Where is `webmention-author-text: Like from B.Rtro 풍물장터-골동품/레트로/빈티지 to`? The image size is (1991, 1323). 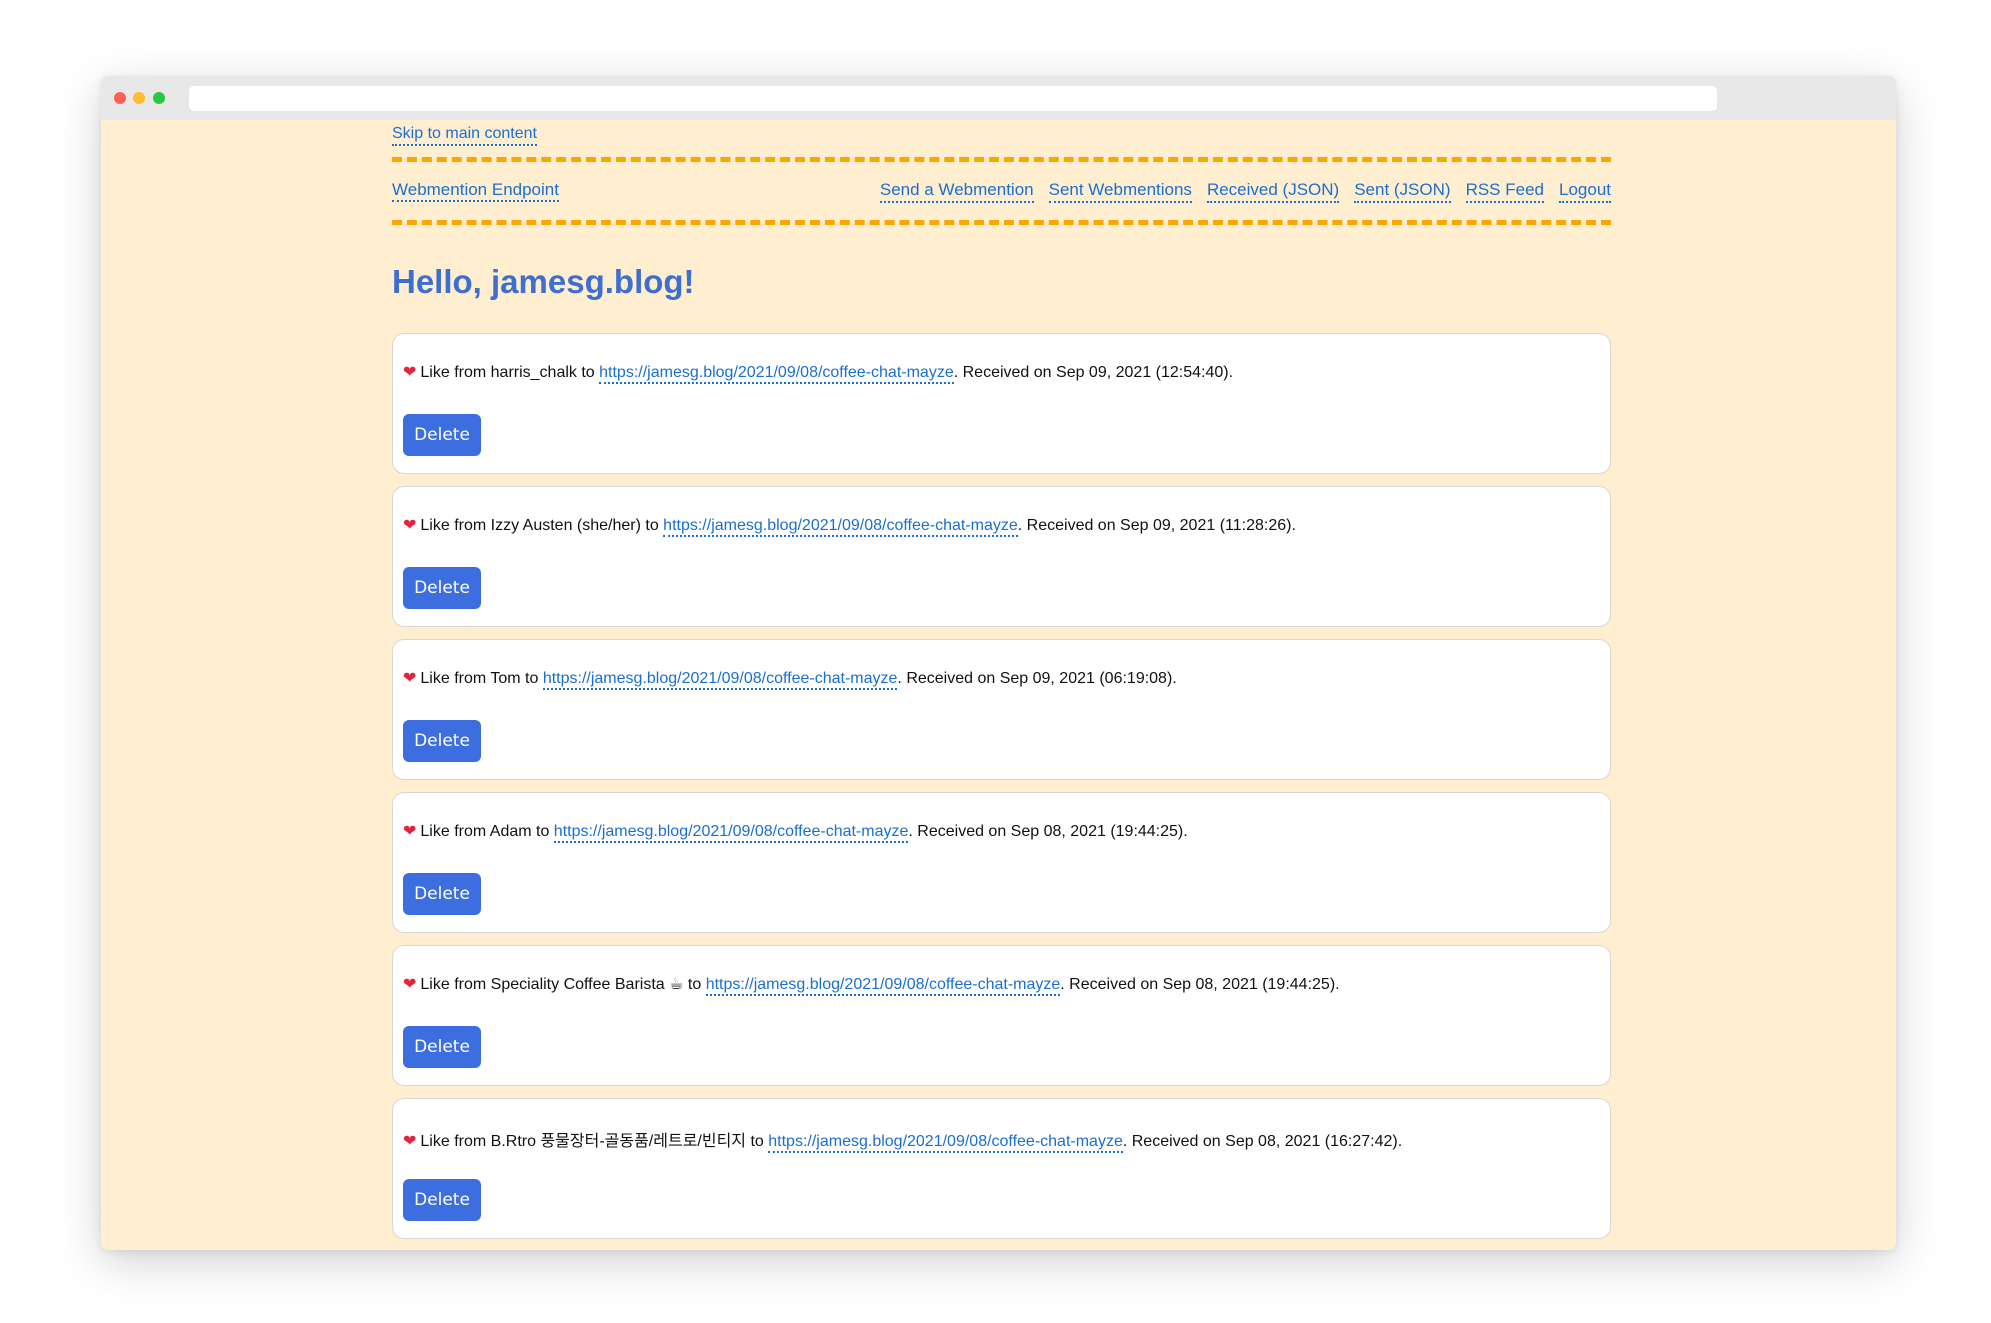
webmention-author-text: Like from B.Rtro 풍물장터-골동품/레트로/빈티지 to is located at coordinates (594, 1141).